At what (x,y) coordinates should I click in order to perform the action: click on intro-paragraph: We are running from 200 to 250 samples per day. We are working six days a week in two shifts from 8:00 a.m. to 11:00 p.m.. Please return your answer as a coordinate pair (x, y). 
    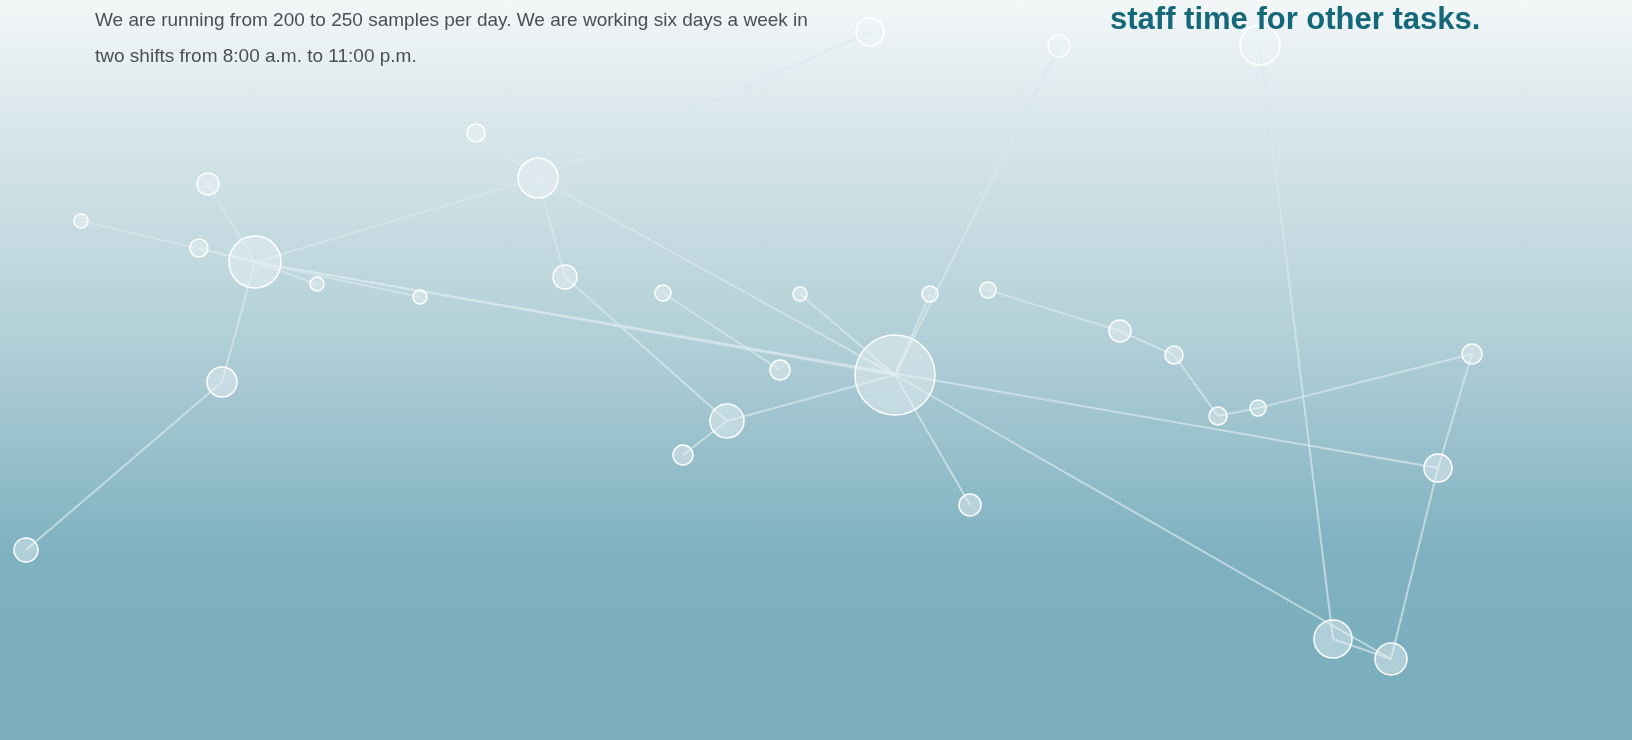
    Looking at the image, I should click on (452, 38).